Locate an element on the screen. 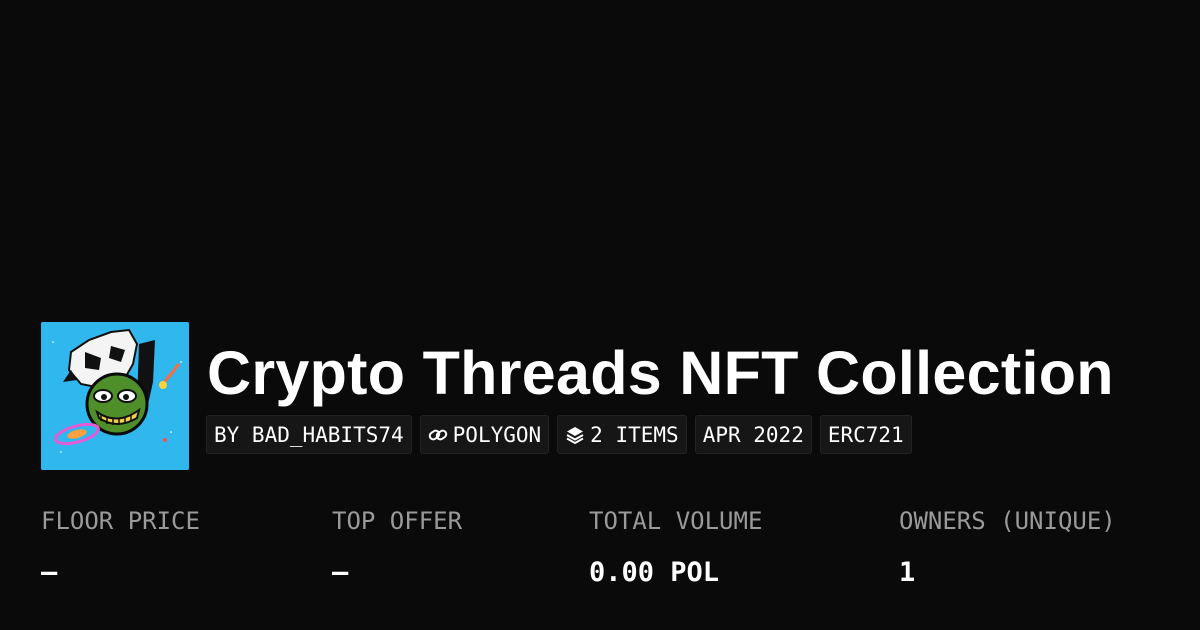 The image size is (1200, 630). chain-tag-label: POLYGON is located at coordinates (497, 434).